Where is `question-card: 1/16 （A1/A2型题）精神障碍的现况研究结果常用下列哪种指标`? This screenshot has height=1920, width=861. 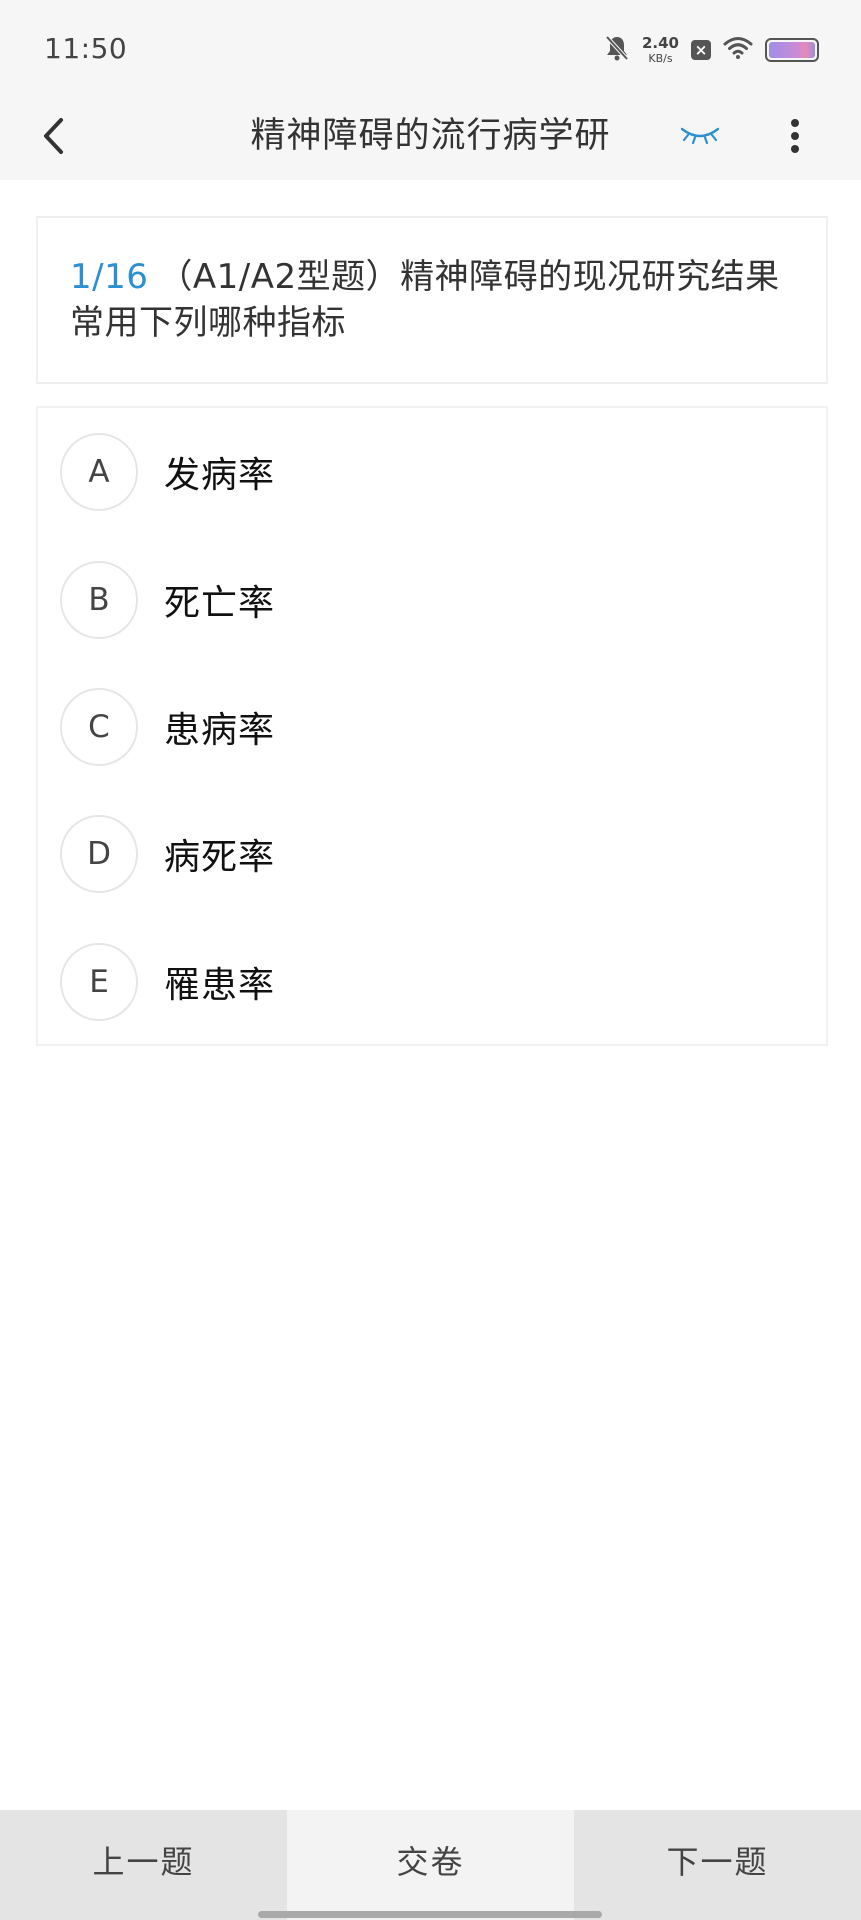
question-card: 1/16 （A1/A2型题）精神障碍的现况研究结果常用下列哪种指标 is located at coordinates (432, 300).